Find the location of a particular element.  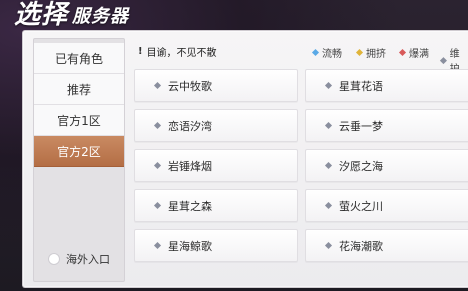

page-title: 选择 服务器 is located at coordinates (71, 15).